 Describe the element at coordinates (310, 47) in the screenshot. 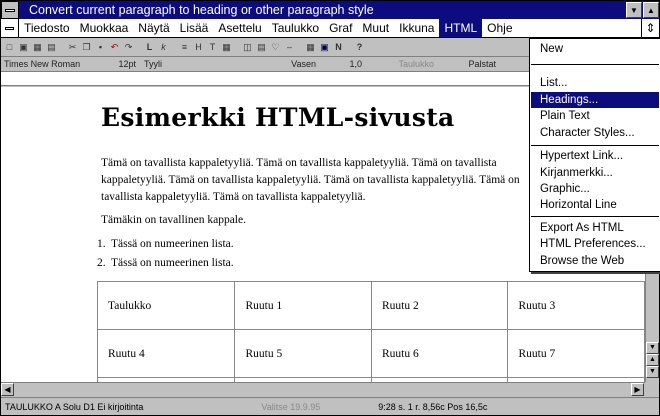

I see `image-icon: ▦` at that location.